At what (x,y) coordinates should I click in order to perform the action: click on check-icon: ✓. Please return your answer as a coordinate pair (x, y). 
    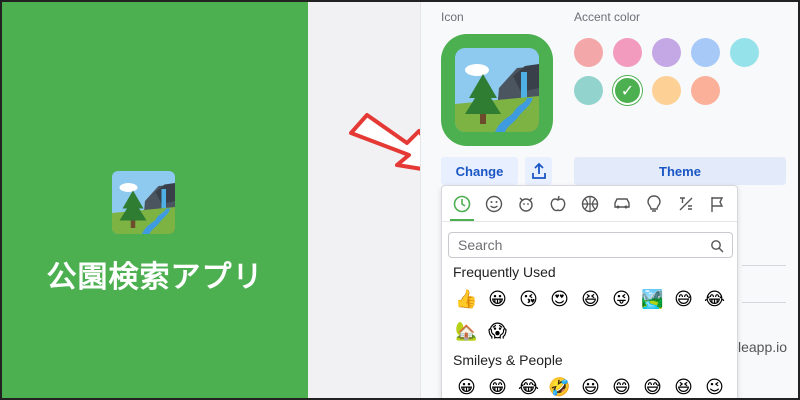
    Looking at the image, I should click on (627, 90).